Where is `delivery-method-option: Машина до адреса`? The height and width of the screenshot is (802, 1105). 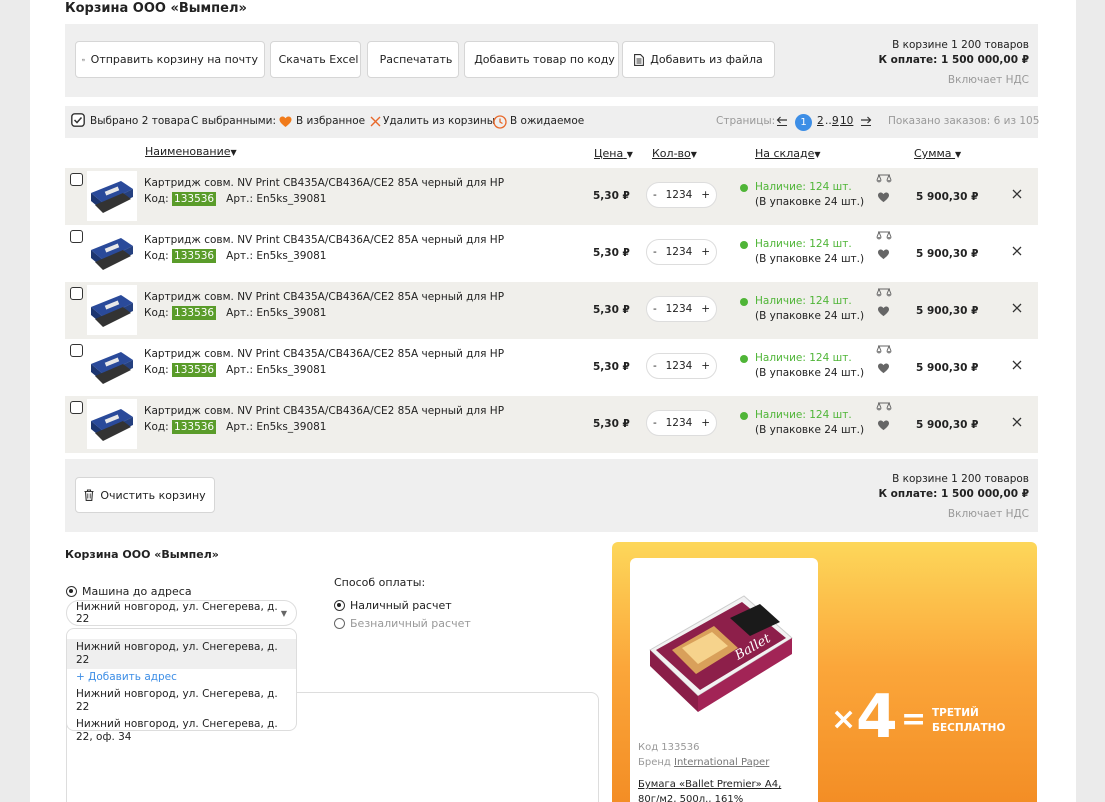
delivery-method-option: Машина до адреса is located at coordinates (129, 591).